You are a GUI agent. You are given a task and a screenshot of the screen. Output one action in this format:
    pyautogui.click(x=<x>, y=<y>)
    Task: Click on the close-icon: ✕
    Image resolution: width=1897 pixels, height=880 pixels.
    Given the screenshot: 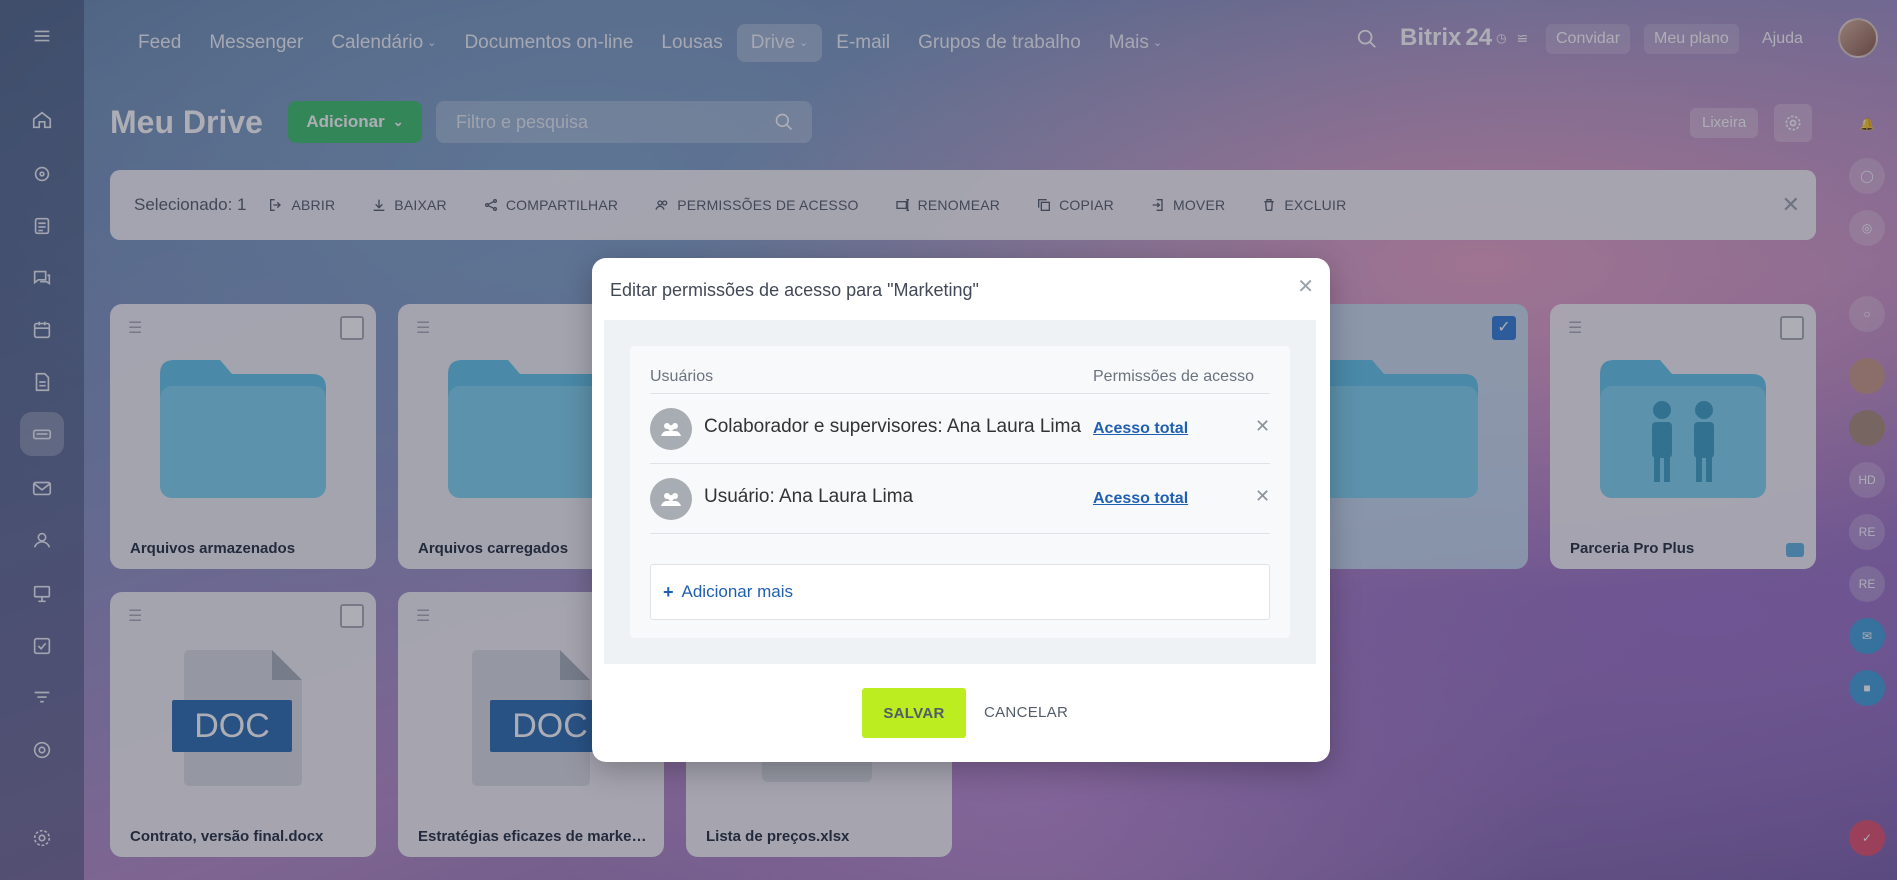 What is the action you would take?
    pyautogui.click(x=1305, y=286)
    